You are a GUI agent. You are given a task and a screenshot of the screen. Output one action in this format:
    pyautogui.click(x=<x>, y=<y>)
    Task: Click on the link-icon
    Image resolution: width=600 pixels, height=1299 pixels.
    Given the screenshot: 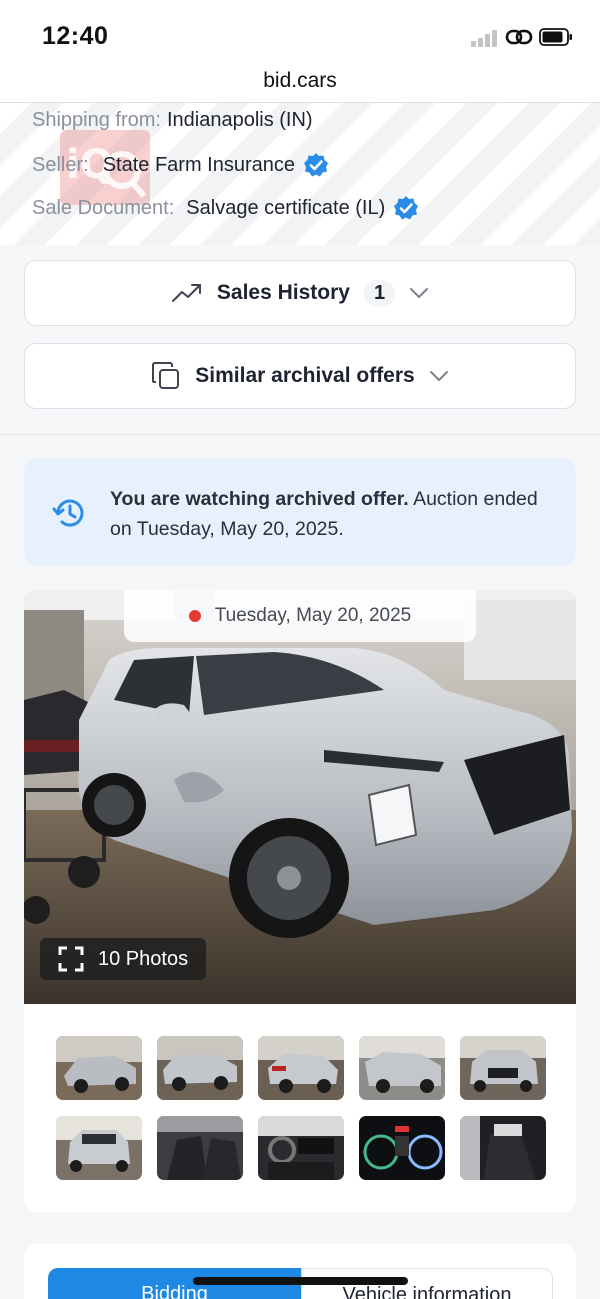 What is the action you would take?
    pyautogui.click(x=519, y=37)
    